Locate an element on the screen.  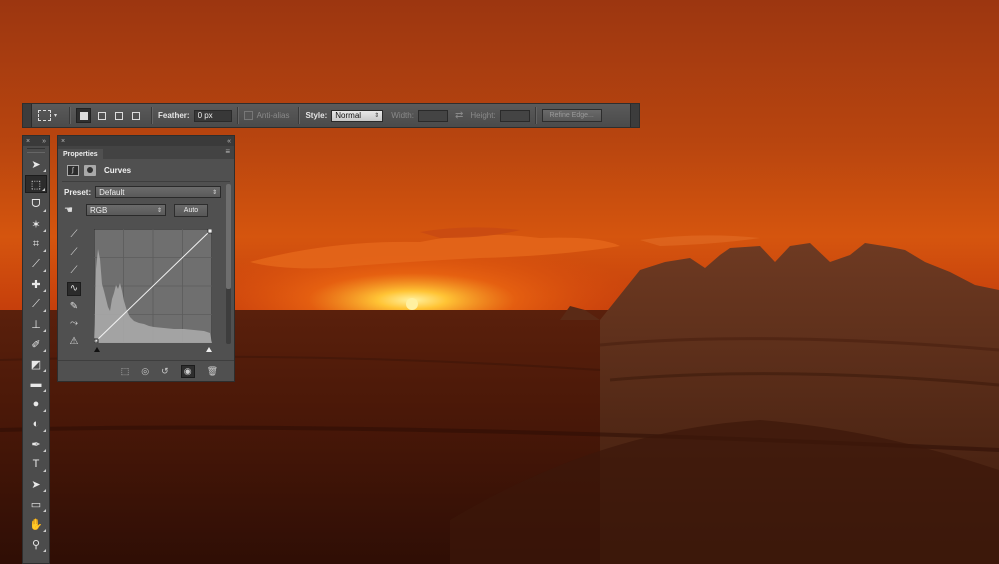
white-point-eyedropper-icon: ⟋ is located at coordinates (74, 272).